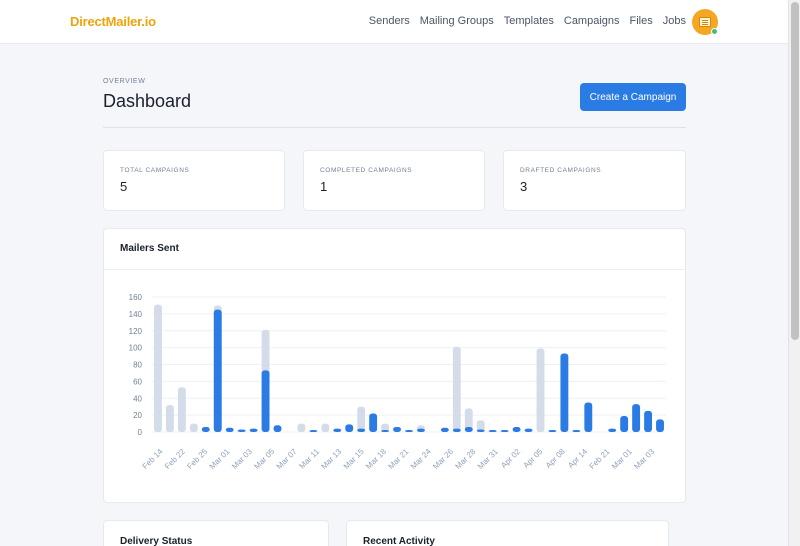 Image resolution: width=800 pixels, height=546 pixels. I want to click on online-status-indicator, so click(714, 31).